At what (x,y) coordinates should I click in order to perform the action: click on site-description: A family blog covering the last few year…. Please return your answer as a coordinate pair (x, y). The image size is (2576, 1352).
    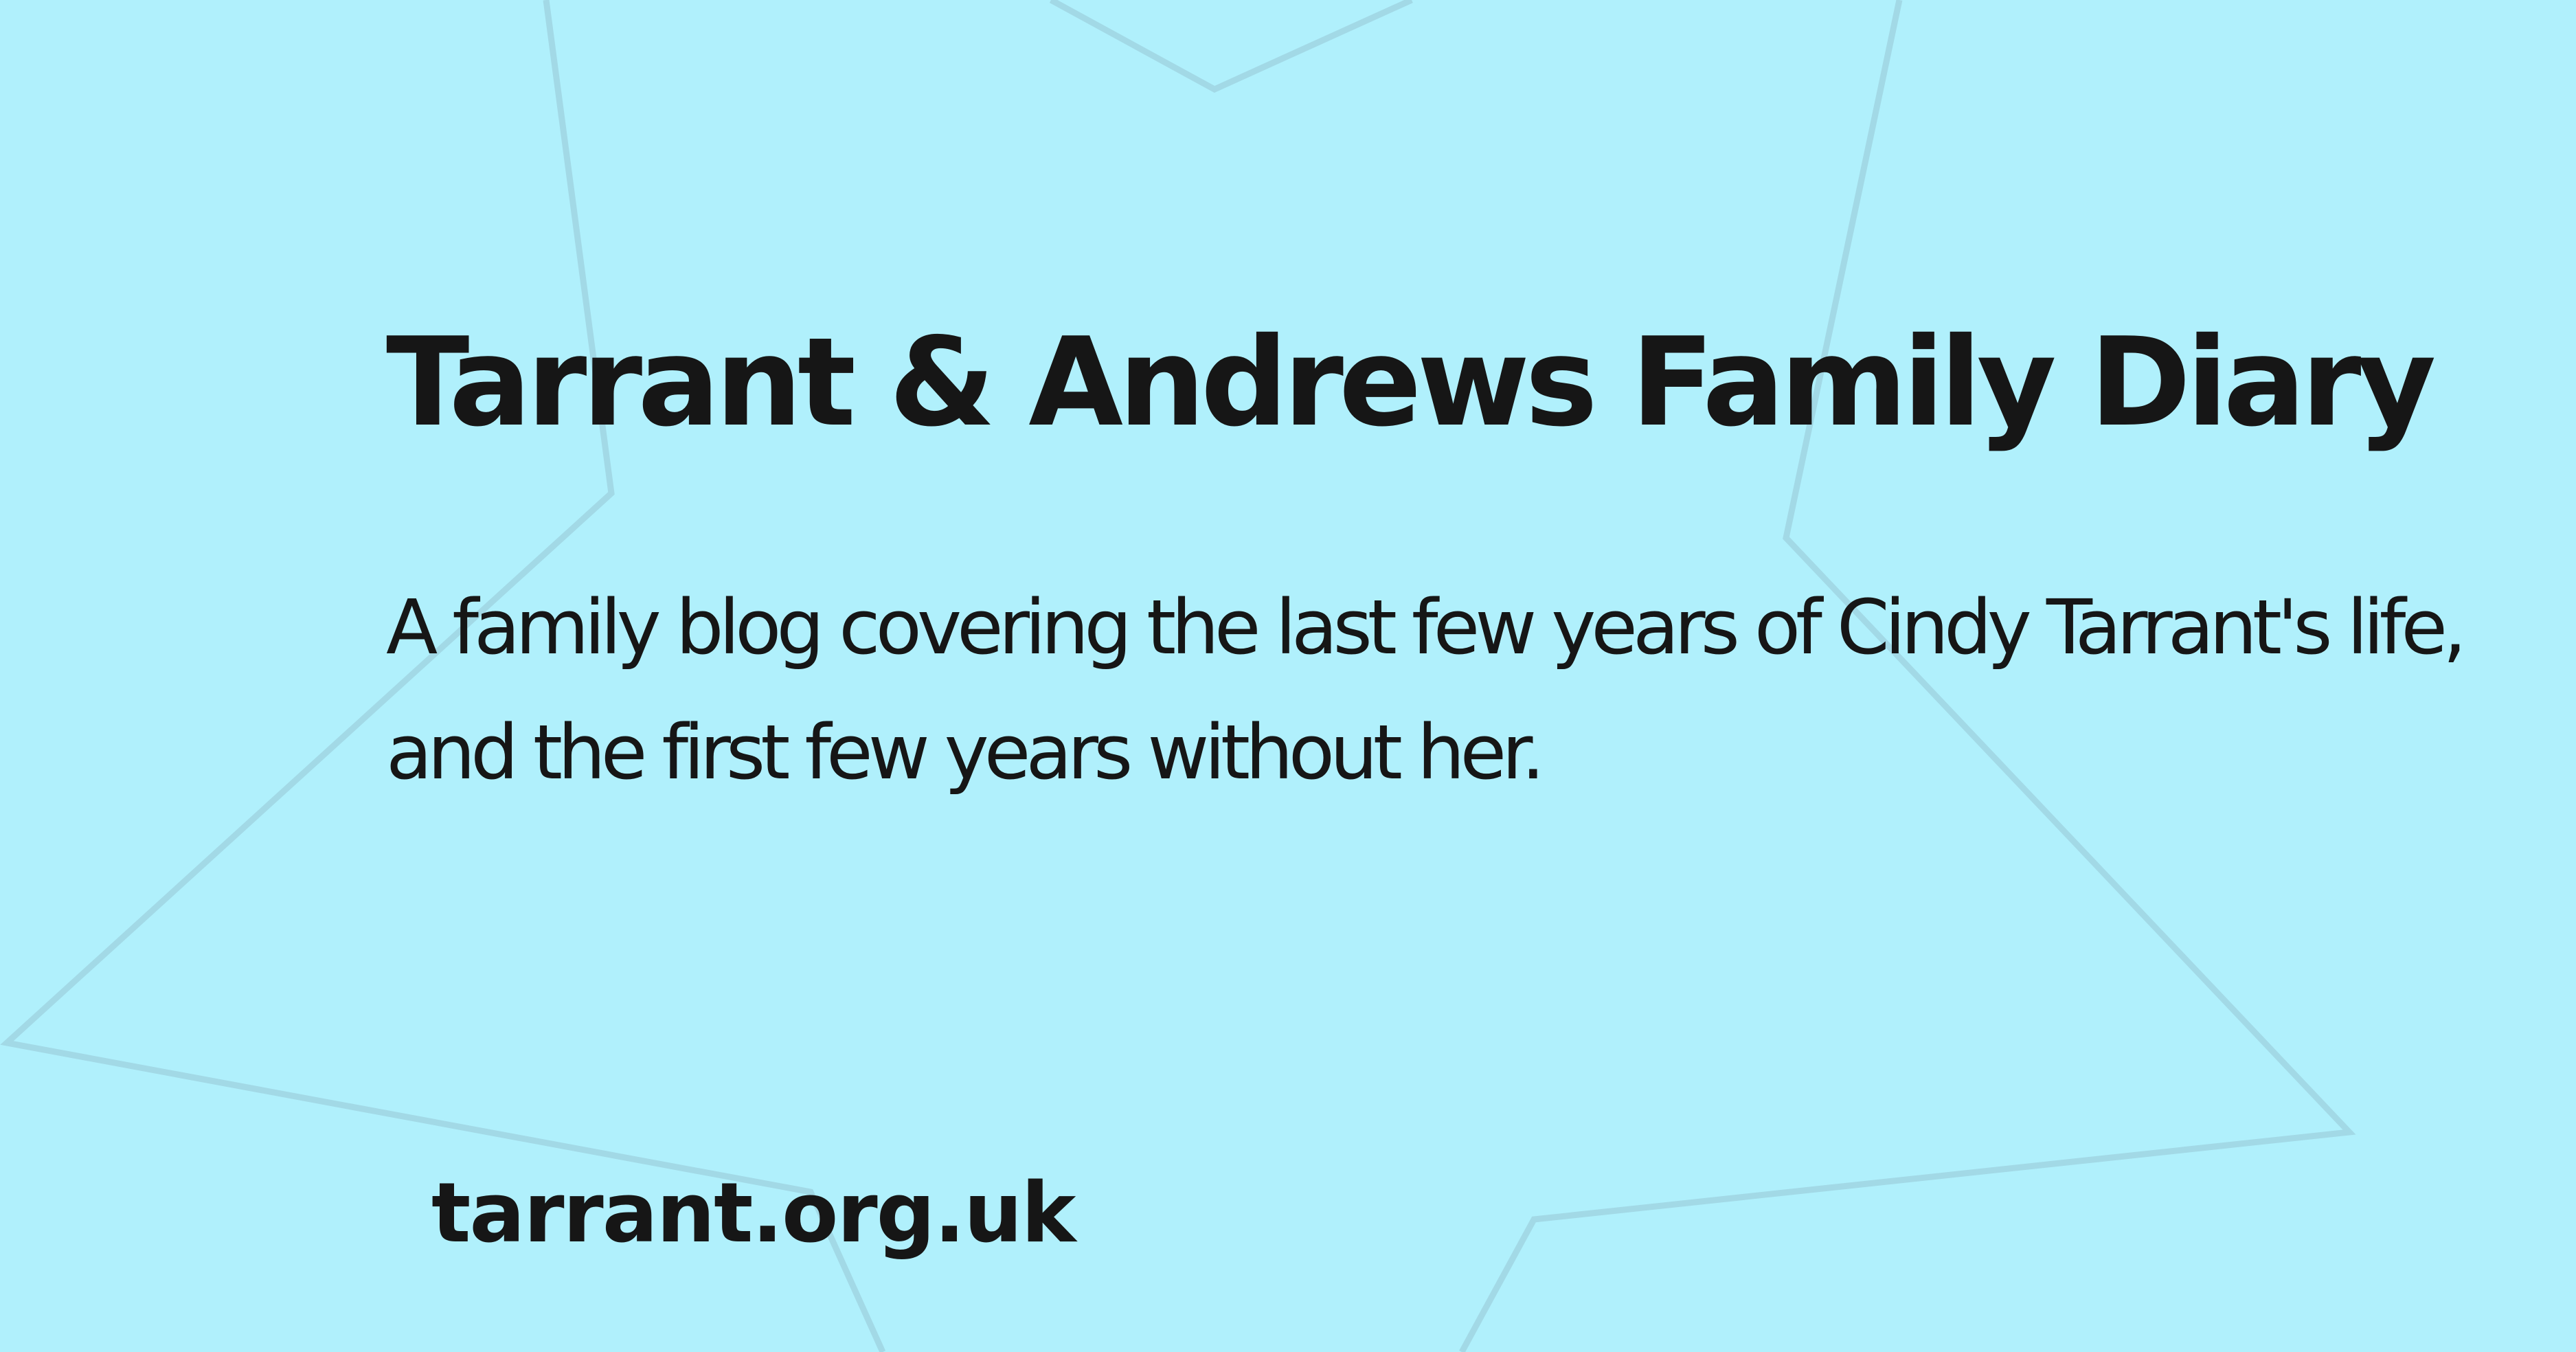
    Looking at the image, I should click on (1426, 690).